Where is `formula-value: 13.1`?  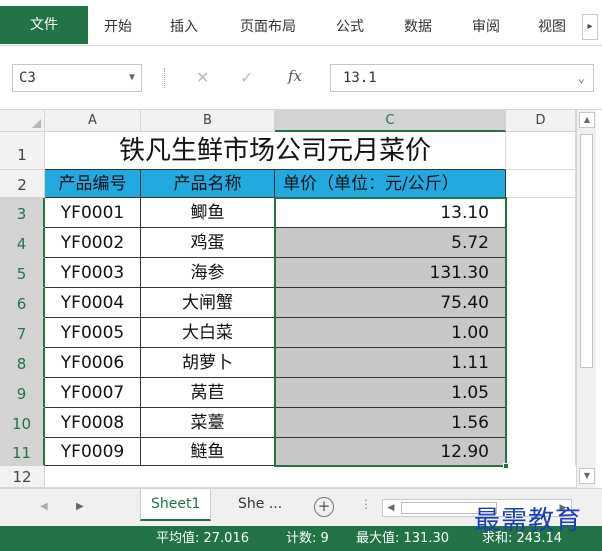
formula-value: 13.1 is located at coordinates (360, 78).